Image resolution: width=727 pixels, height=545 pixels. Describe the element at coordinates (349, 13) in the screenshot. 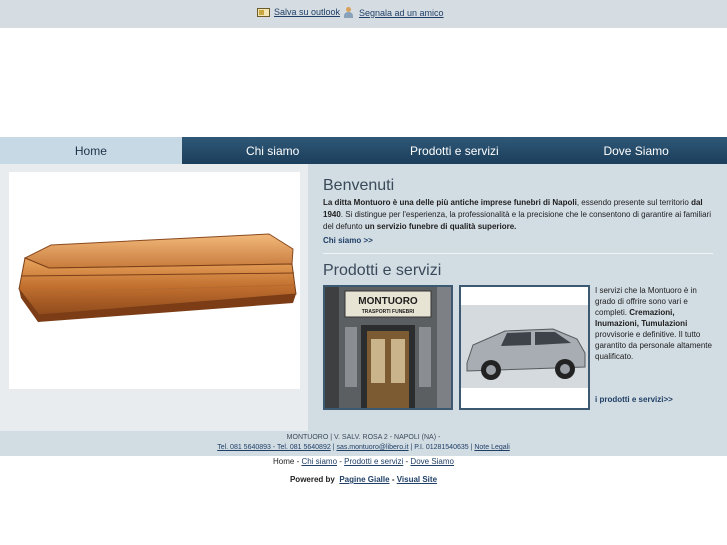

I see `person-icon` at that location.